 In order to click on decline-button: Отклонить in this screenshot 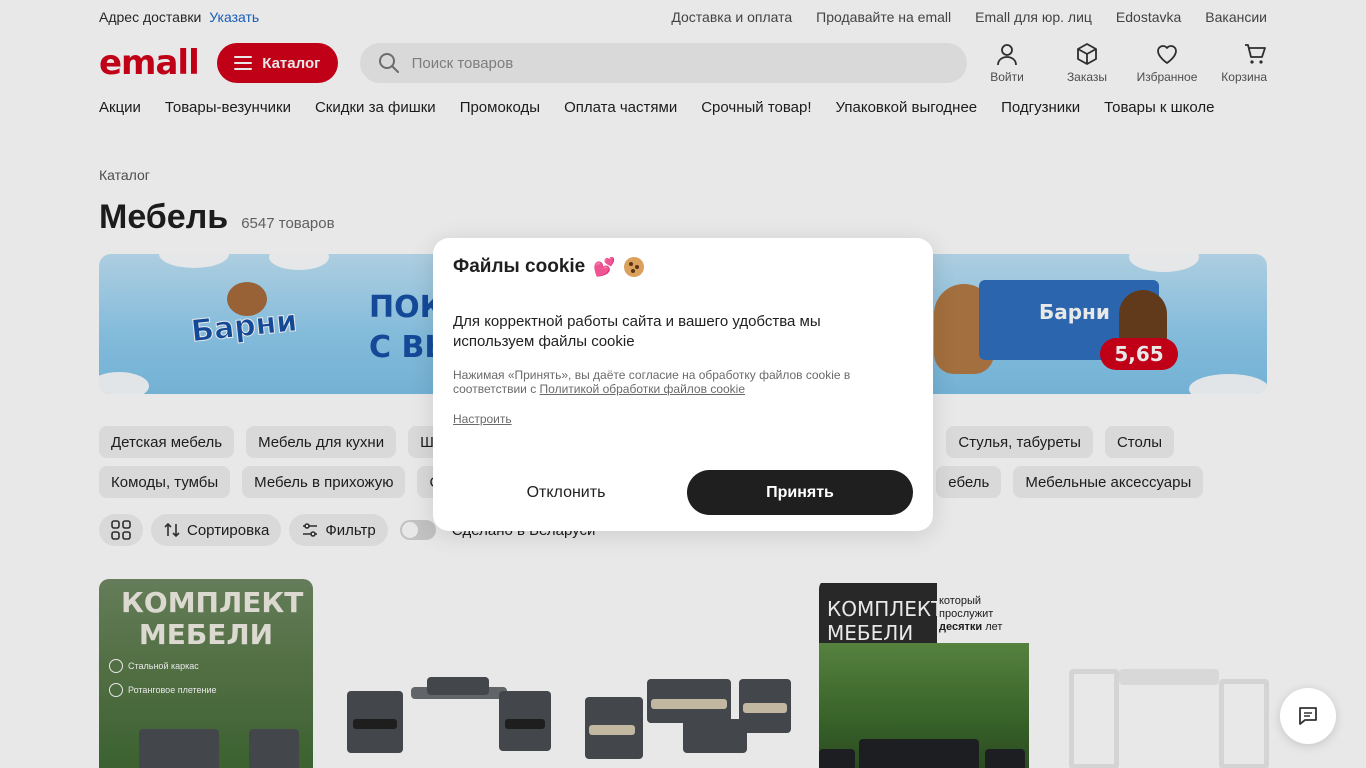, I will do `click(566, 492)`.